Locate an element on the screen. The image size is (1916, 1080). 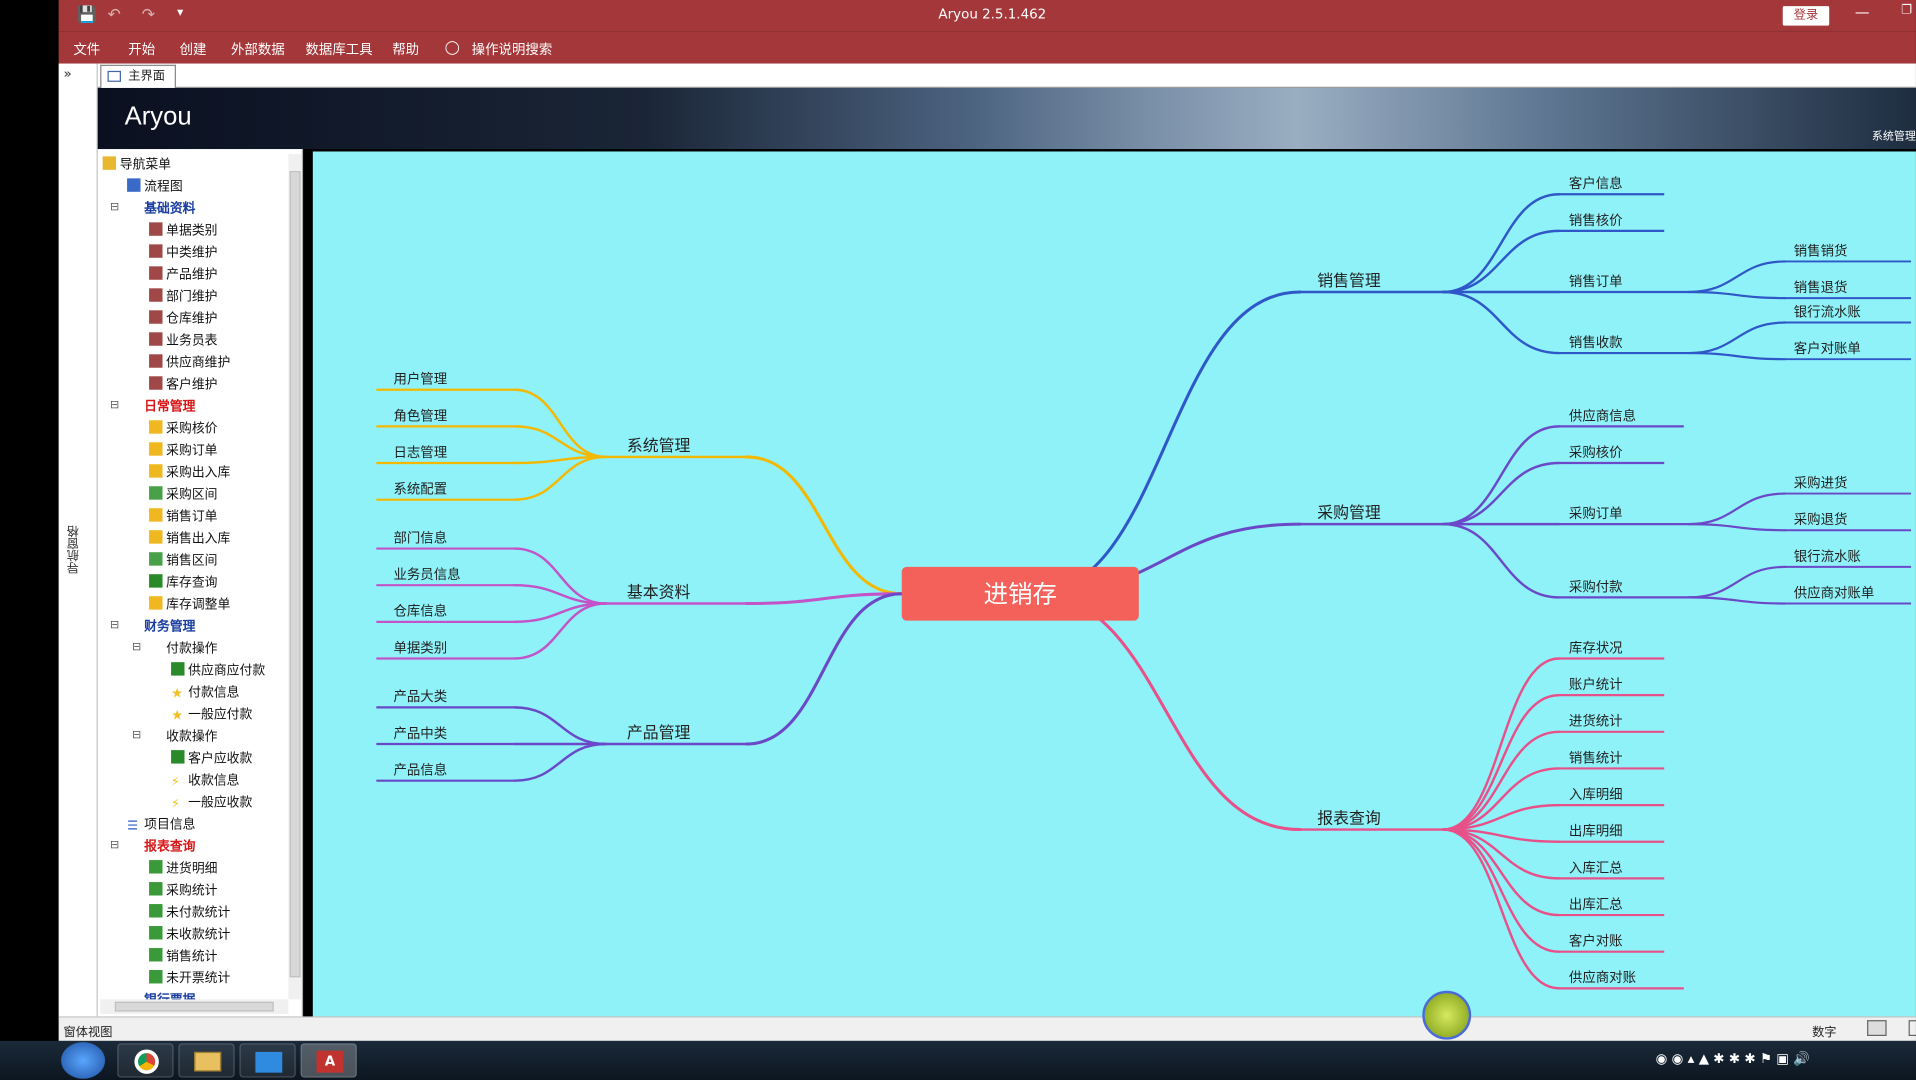
mindmap-leaf: 供应商信息 is located at coordinates (1602, 415).